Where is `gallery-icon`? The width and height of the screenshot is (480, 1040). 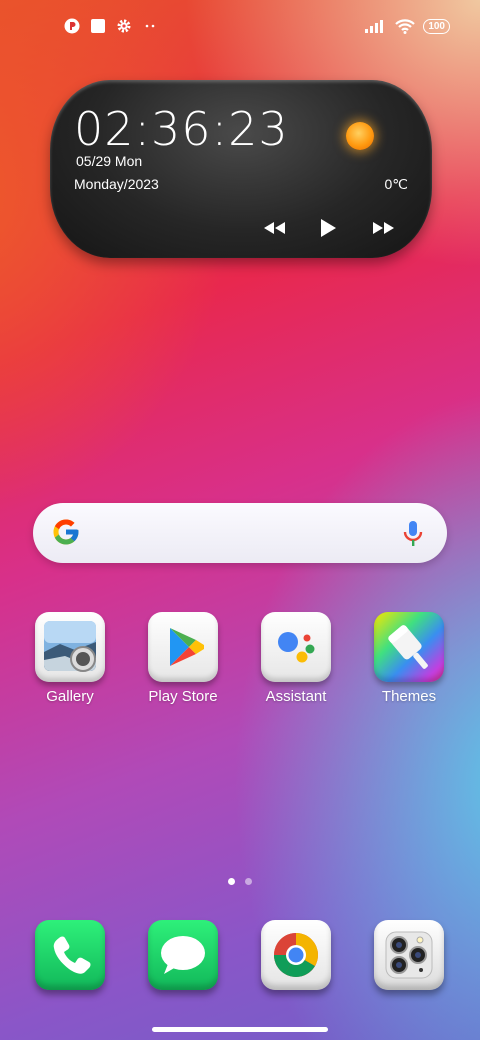
gallery-icon is located at coordinates (70, 647).